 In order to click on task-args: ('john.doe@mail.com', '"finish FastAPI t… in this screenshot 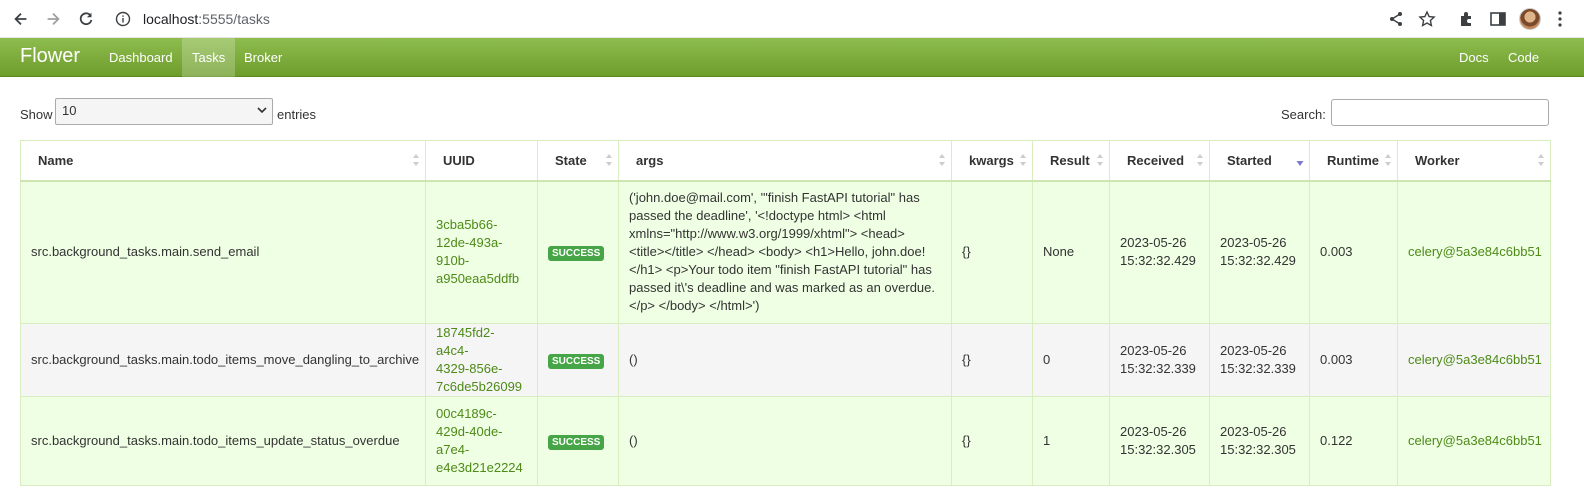, I will do `click(785, 252)`.